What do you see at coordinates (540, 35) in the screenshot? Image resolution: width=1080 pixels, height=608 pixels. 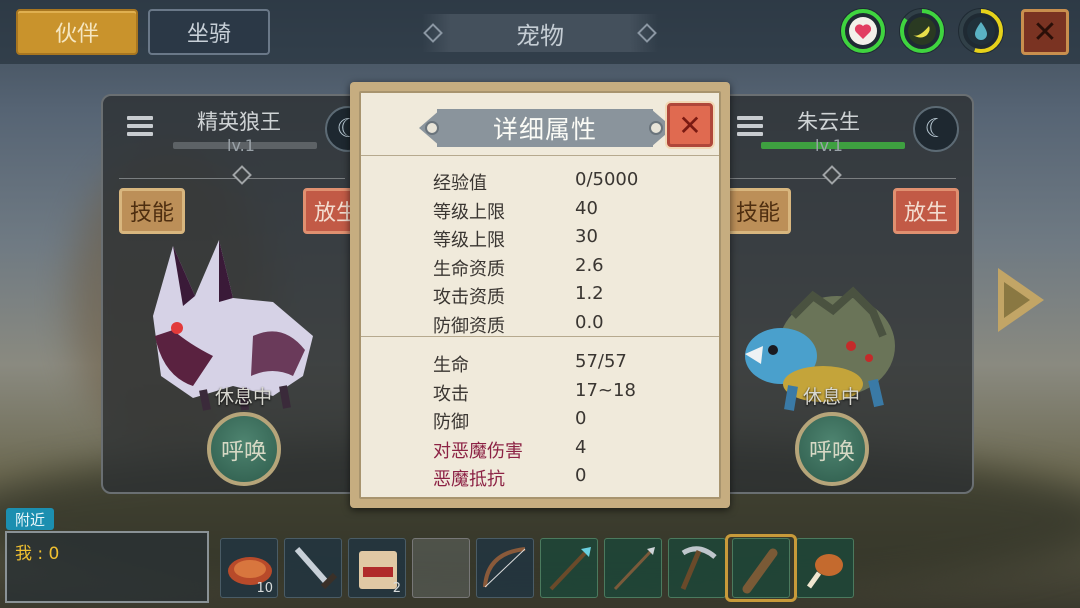 I see `window-title-text: 宠物` at bounding box center [540, 35].